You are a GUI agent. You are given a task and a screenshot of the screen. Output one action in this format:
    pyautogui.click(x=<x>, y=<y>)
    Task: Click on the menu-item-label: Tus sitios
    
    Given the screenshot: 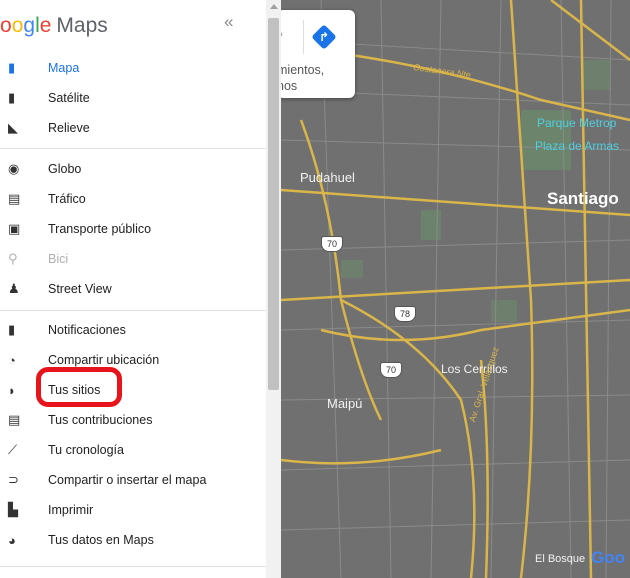 What is the action you would take?
    pyautogui.click(x=74, y=390)
    